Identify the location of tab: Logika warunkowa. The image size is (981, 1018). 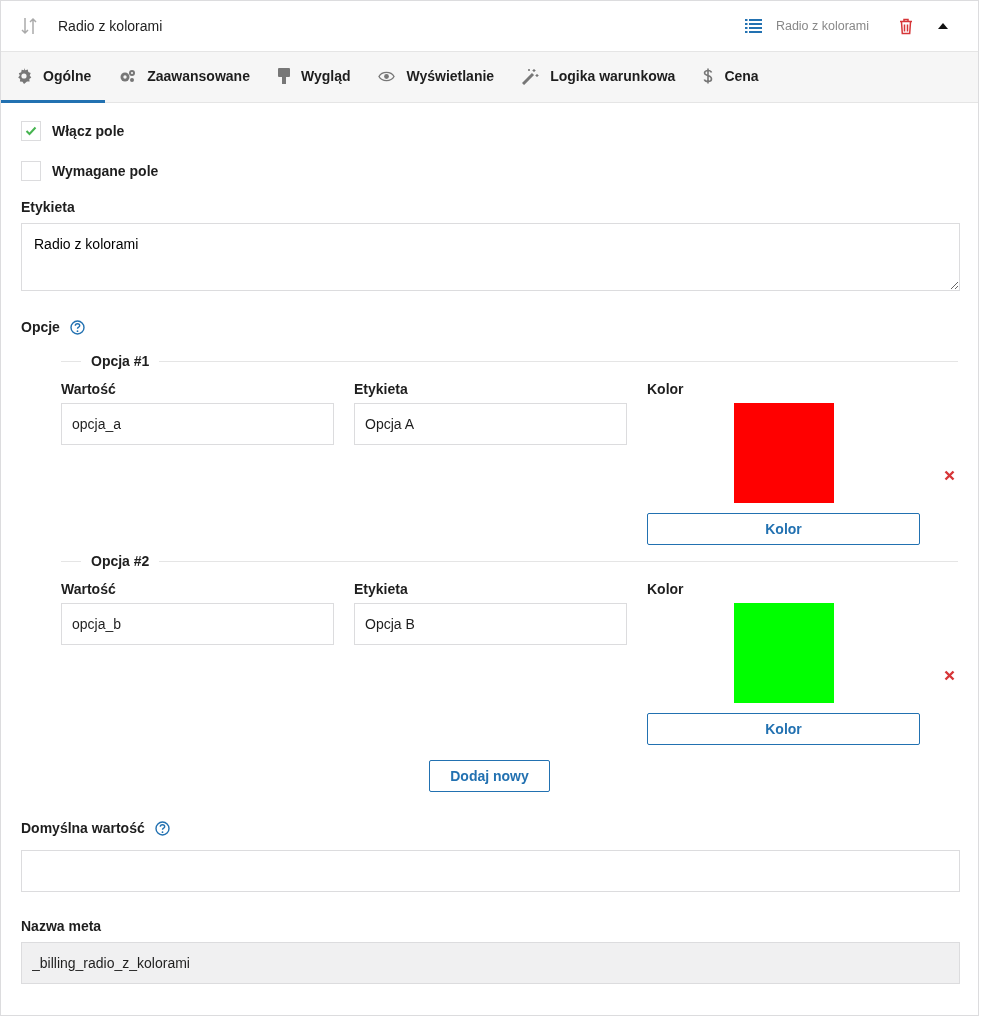
(599, 77).